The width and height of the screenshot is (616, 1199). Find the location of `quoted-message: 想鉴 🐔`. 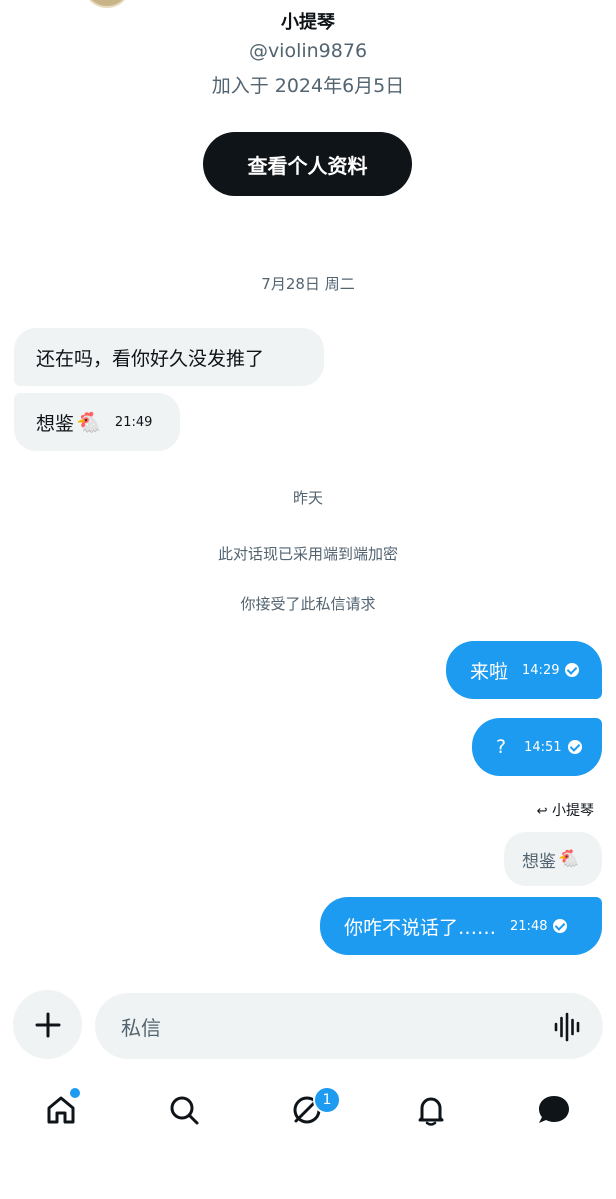

quoted-message: 想鉴 🐔 is located at coordinates (553, 859).